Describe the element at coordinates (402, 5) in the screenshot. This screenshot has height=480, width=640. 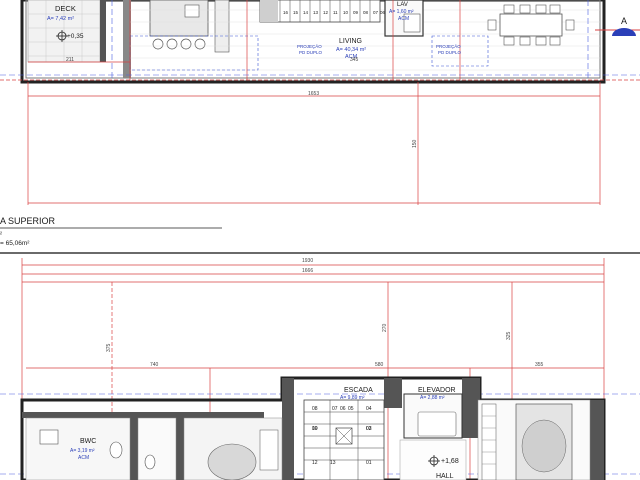
I see `lav-name: LAV` at that location.